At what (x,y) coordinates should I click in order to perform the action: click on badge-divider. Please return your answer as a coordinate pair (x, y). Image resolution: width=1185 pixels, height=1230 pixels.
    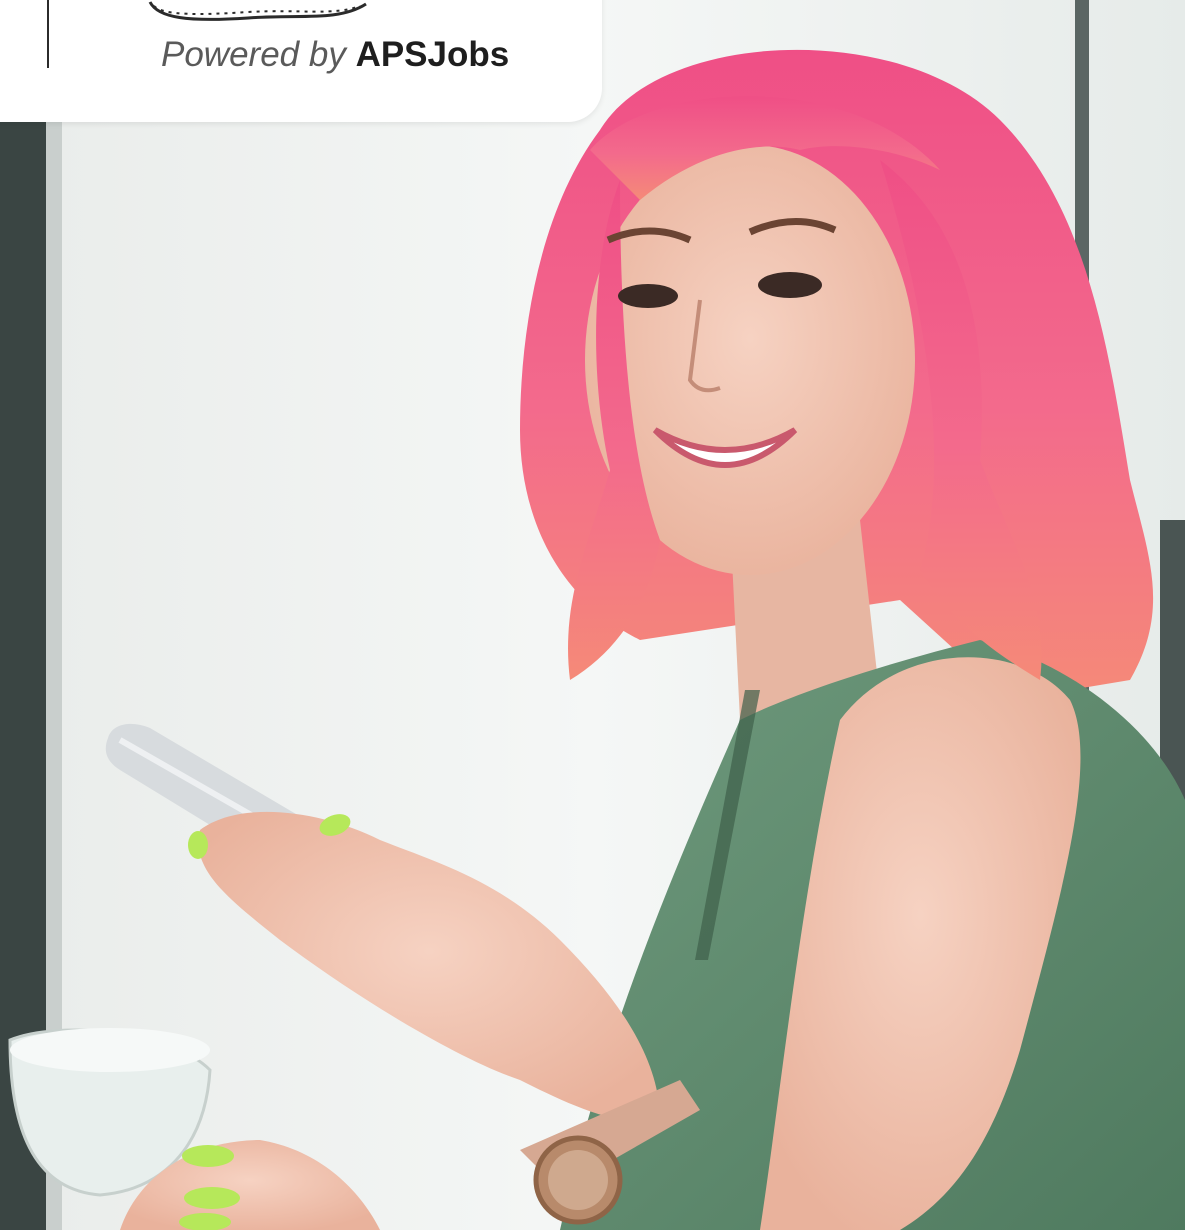
    Looking at the image, I should click on (48, 34).